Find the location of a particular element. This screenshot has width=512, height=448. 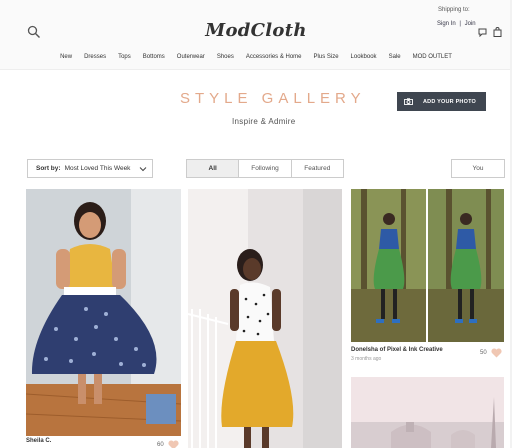

nav-item-new: New is located at coordinates (66, 57).